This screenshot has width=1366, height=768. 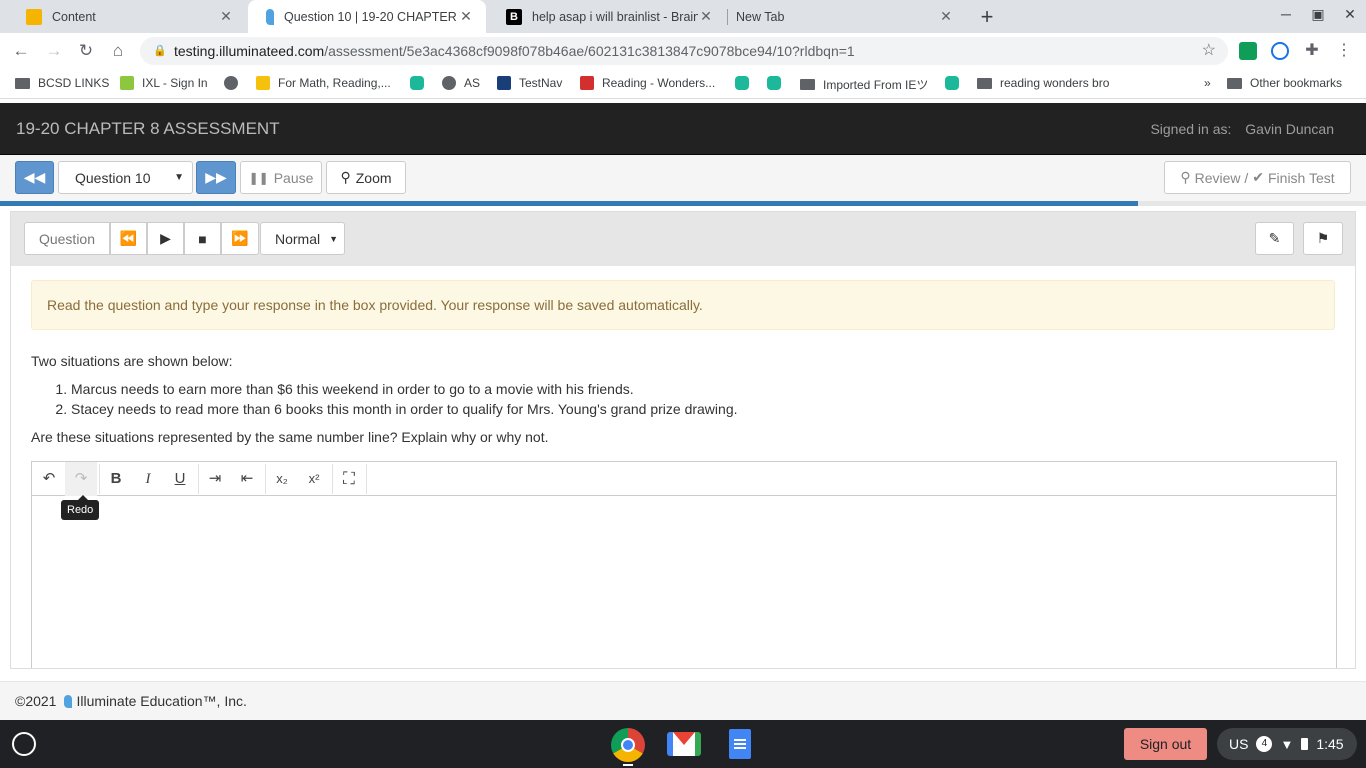 What do you see at coordinates (1165, 744) in the screenshot?
I see `sign-out-button: Sign out` at bounding box center [1165, 744].